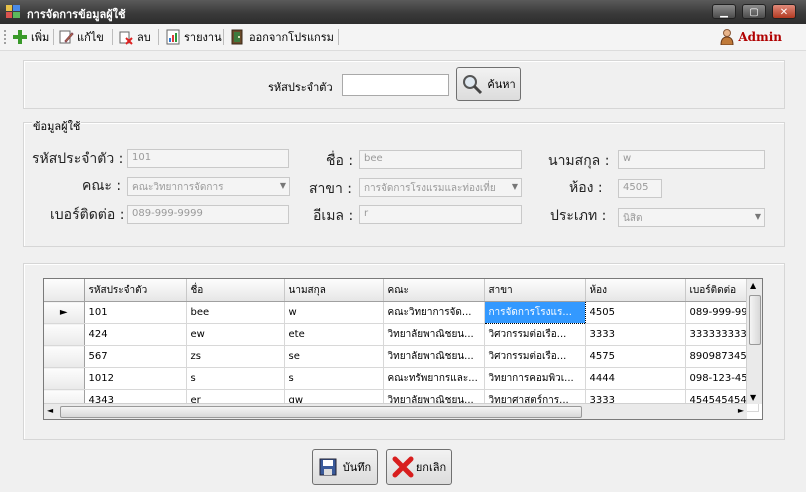 The height and width of the screenshot is (492, 806). Describe the element at coordinates (208, 158) in the screenshot. I see `id-field: 101` at that location.